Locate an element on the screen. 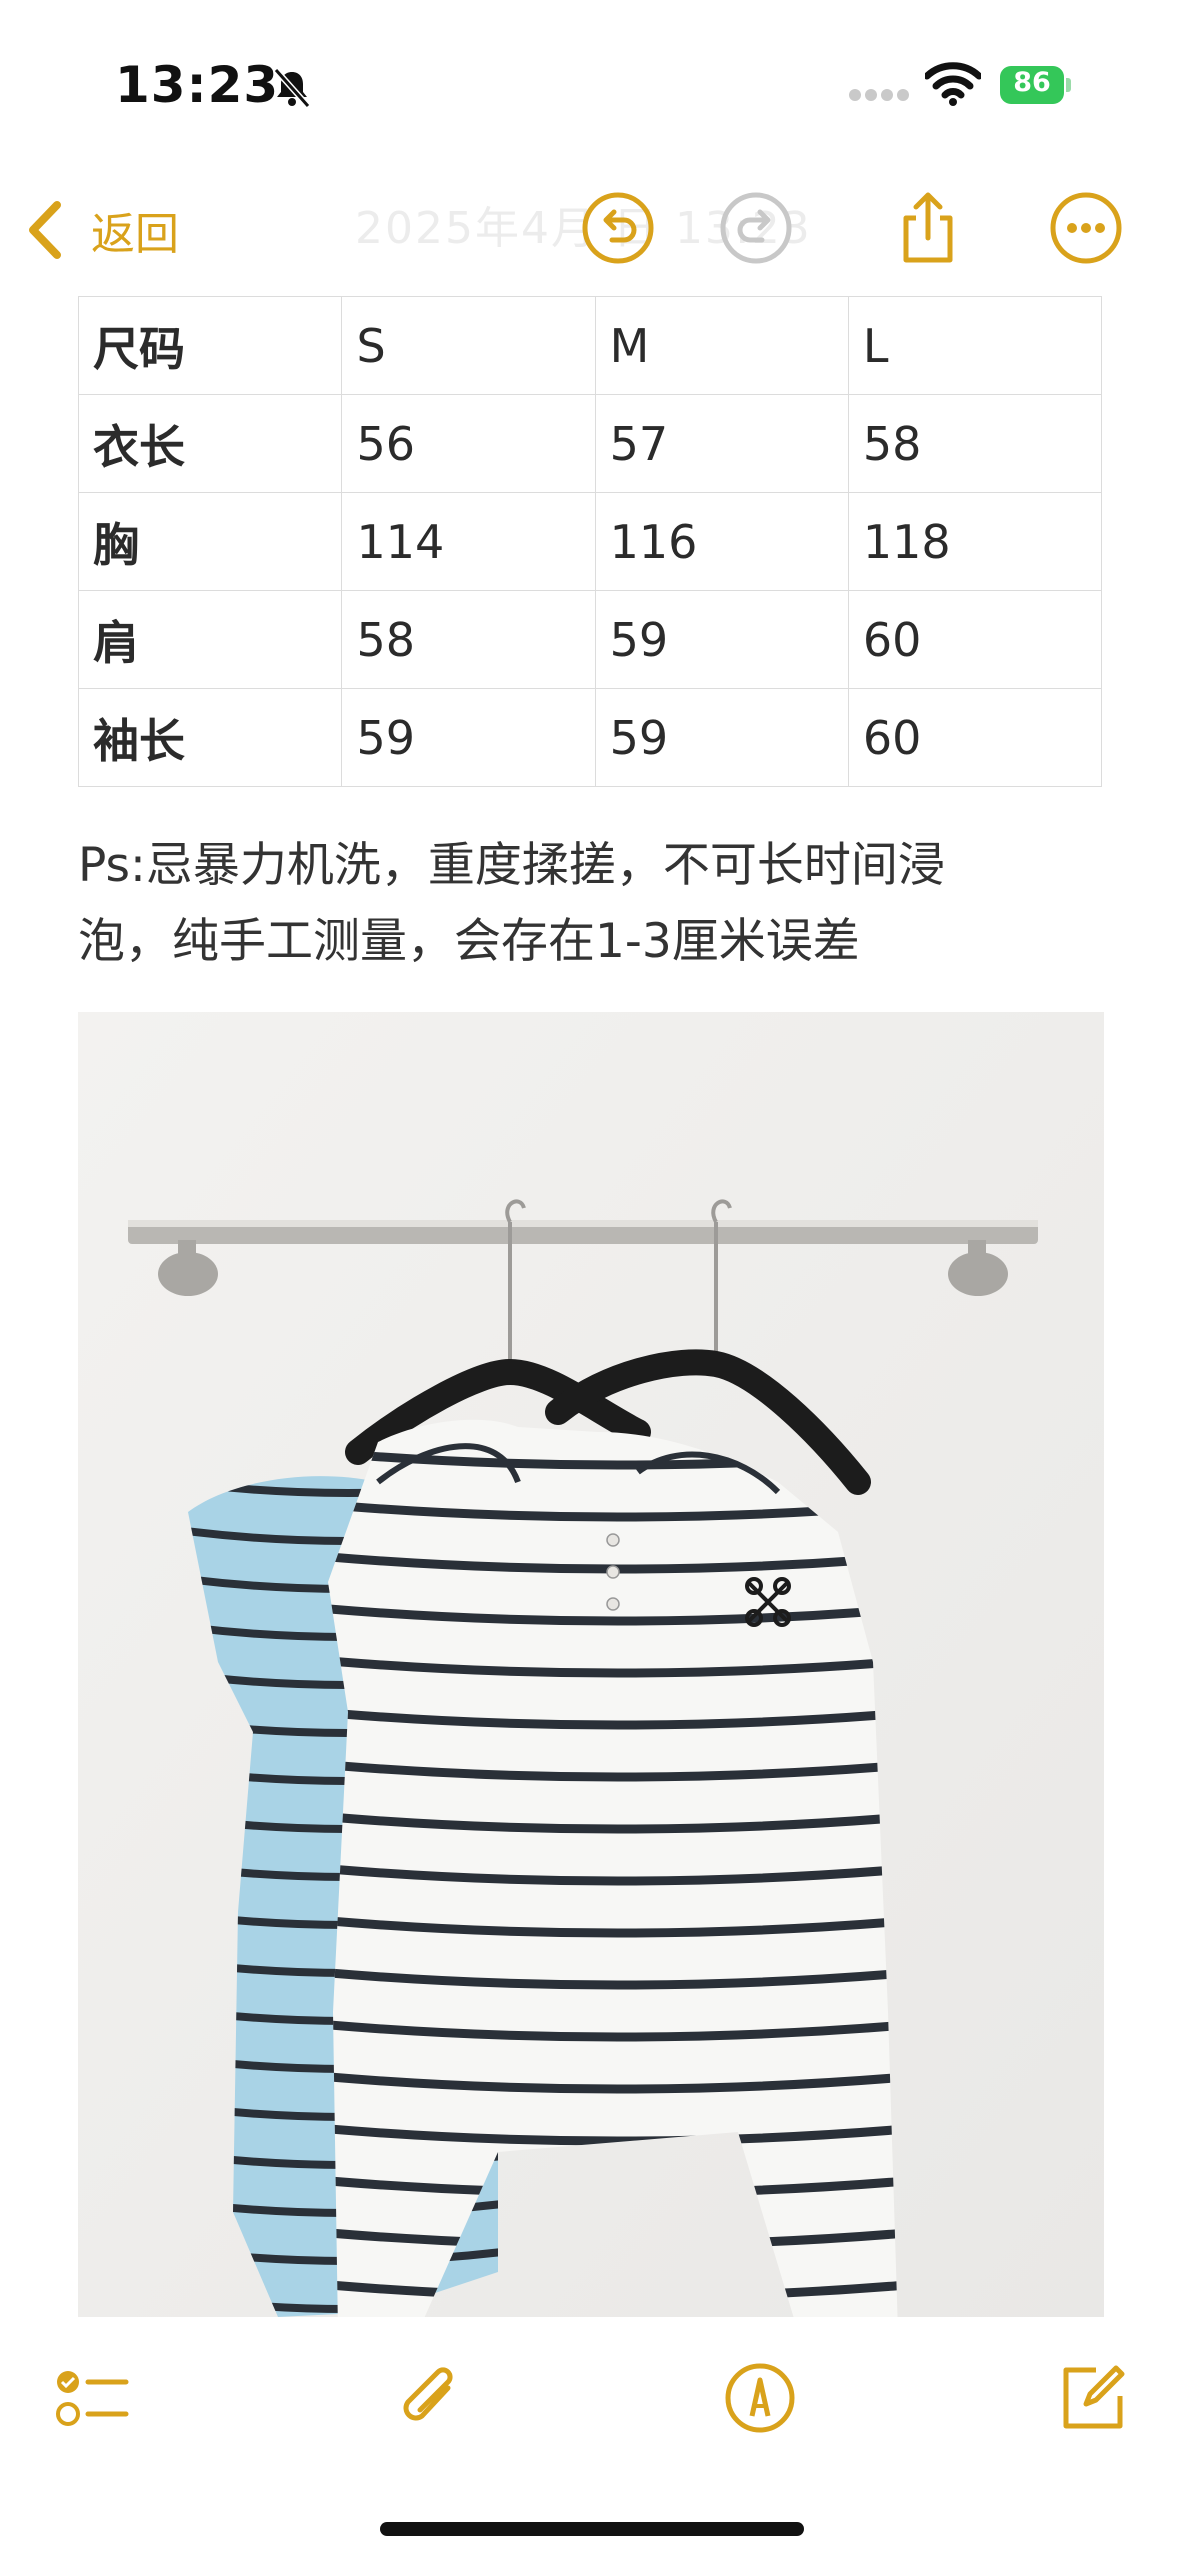 Image resolution: width=1179 pixels, height=2556 pixels. table-cell: 56 is located at coordinates (468, 443).